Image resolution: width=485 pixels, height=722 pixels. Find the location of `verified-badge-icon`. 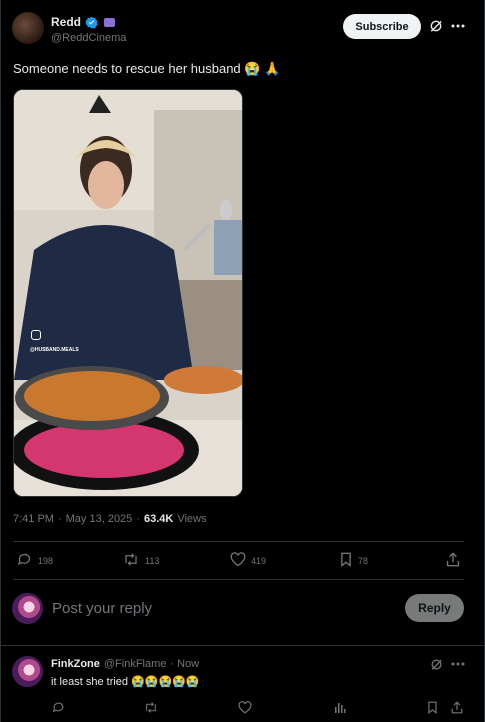

verified-badge-icon is located at coordinates (91, 22).